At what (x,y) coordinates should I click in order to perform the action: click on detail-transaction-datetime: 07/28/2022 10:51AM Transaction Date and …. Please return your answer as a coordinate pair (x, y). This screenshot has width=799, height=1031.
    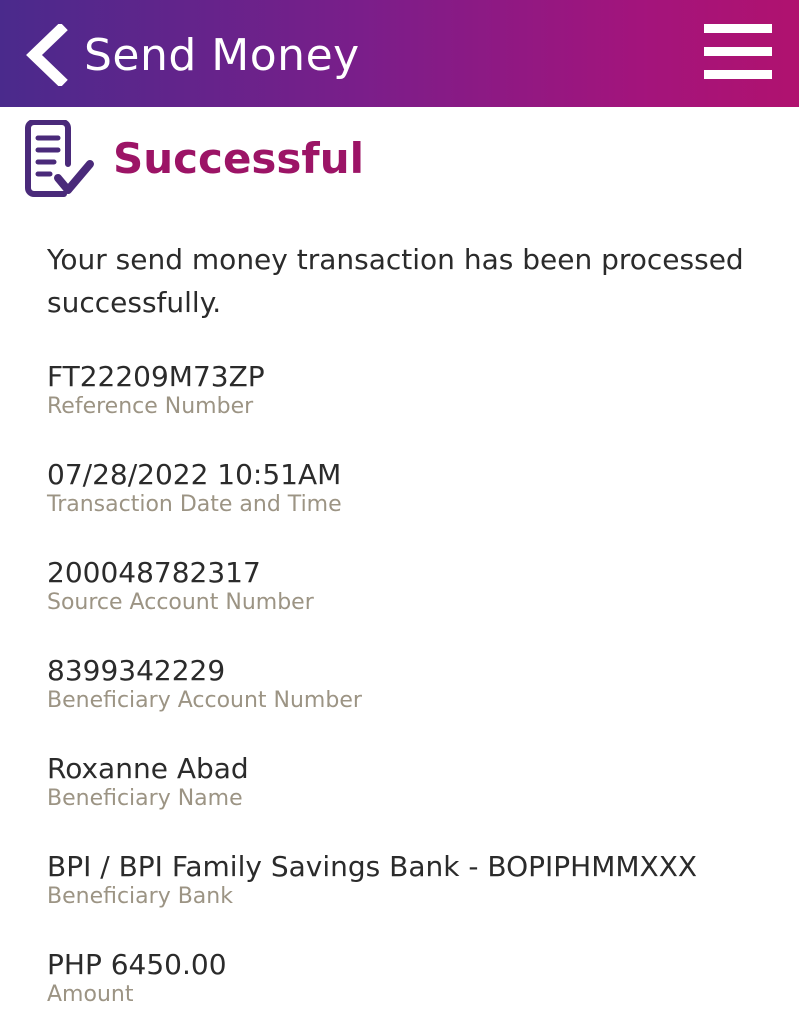
    Looking at the image, I should click on (407, 489).